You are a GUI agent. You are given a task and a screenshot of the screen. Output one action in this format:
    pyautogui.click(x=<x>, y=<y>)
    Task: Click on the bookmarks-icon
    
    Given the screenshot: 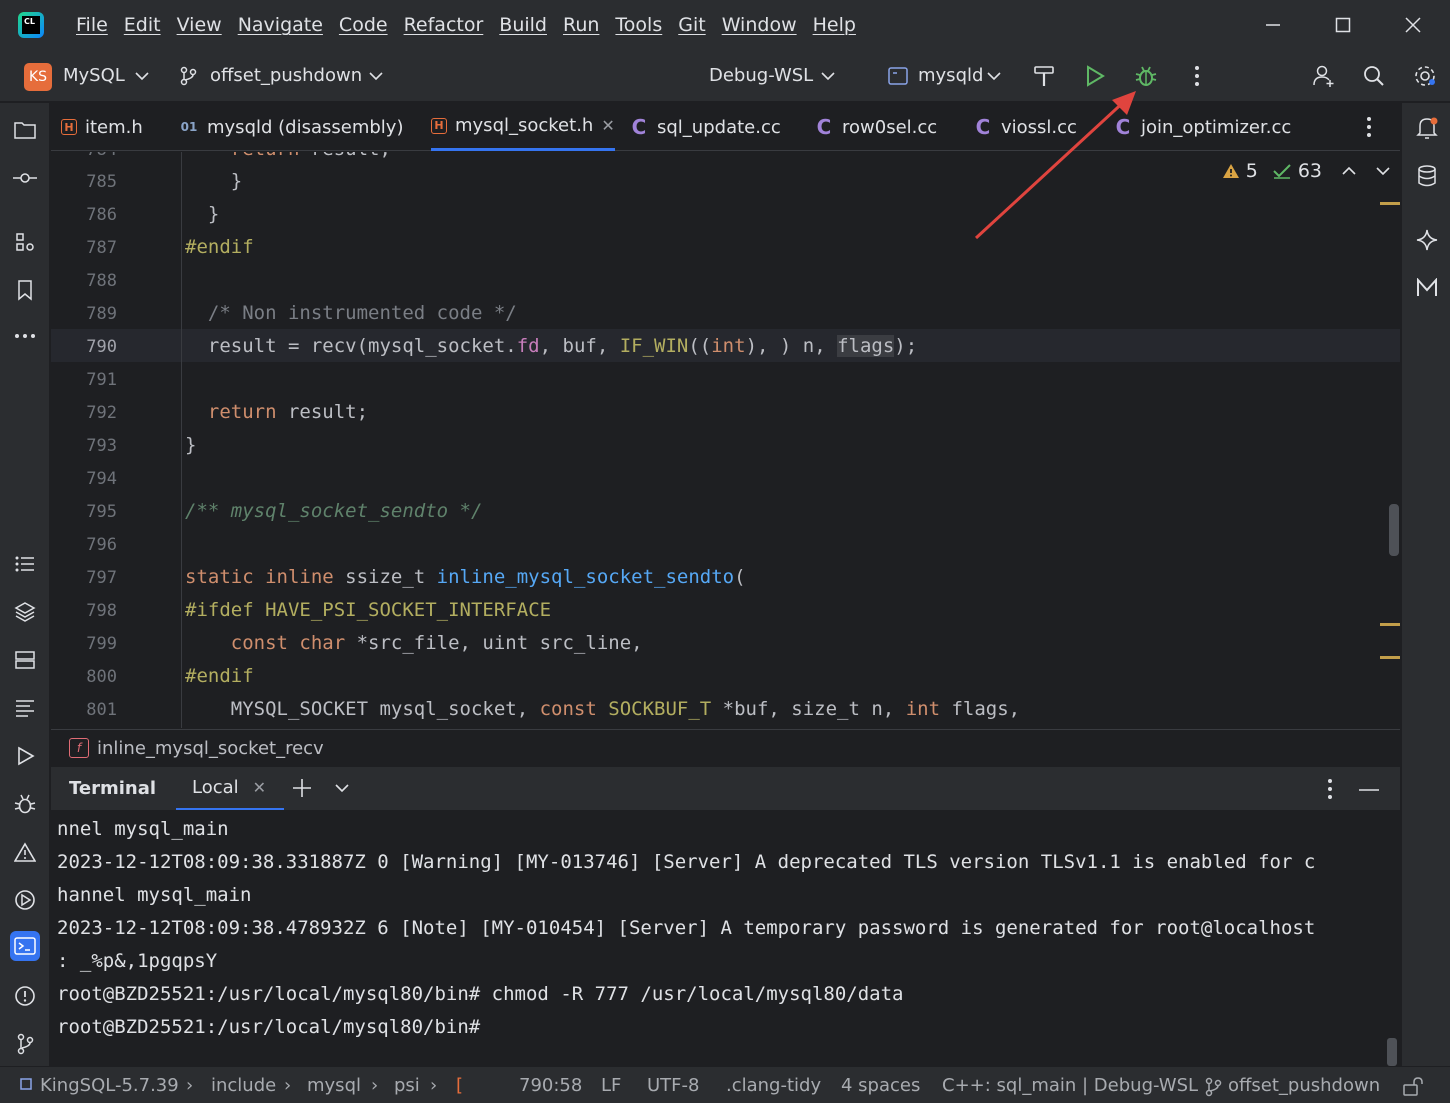 What is the action you would take?
    pyautogui.click(x=25, y=290)
    